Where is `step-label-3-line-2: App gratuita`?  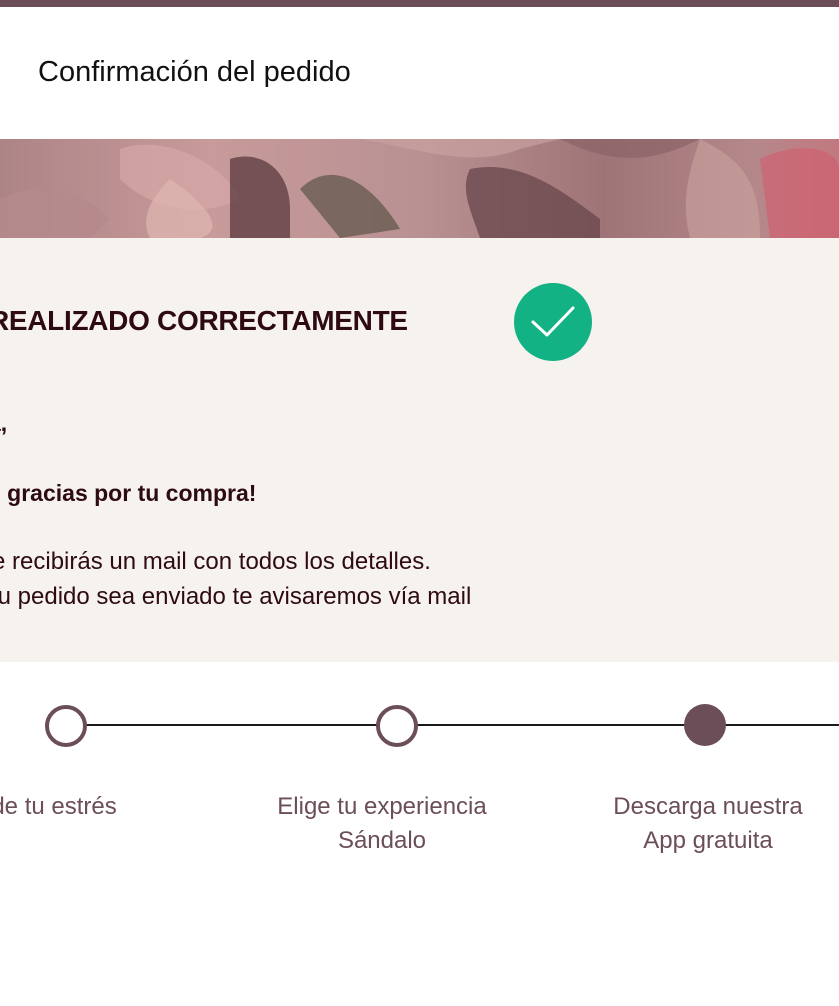 step-label-3-line-2: App gratuita is located at coordinates (708, 840).